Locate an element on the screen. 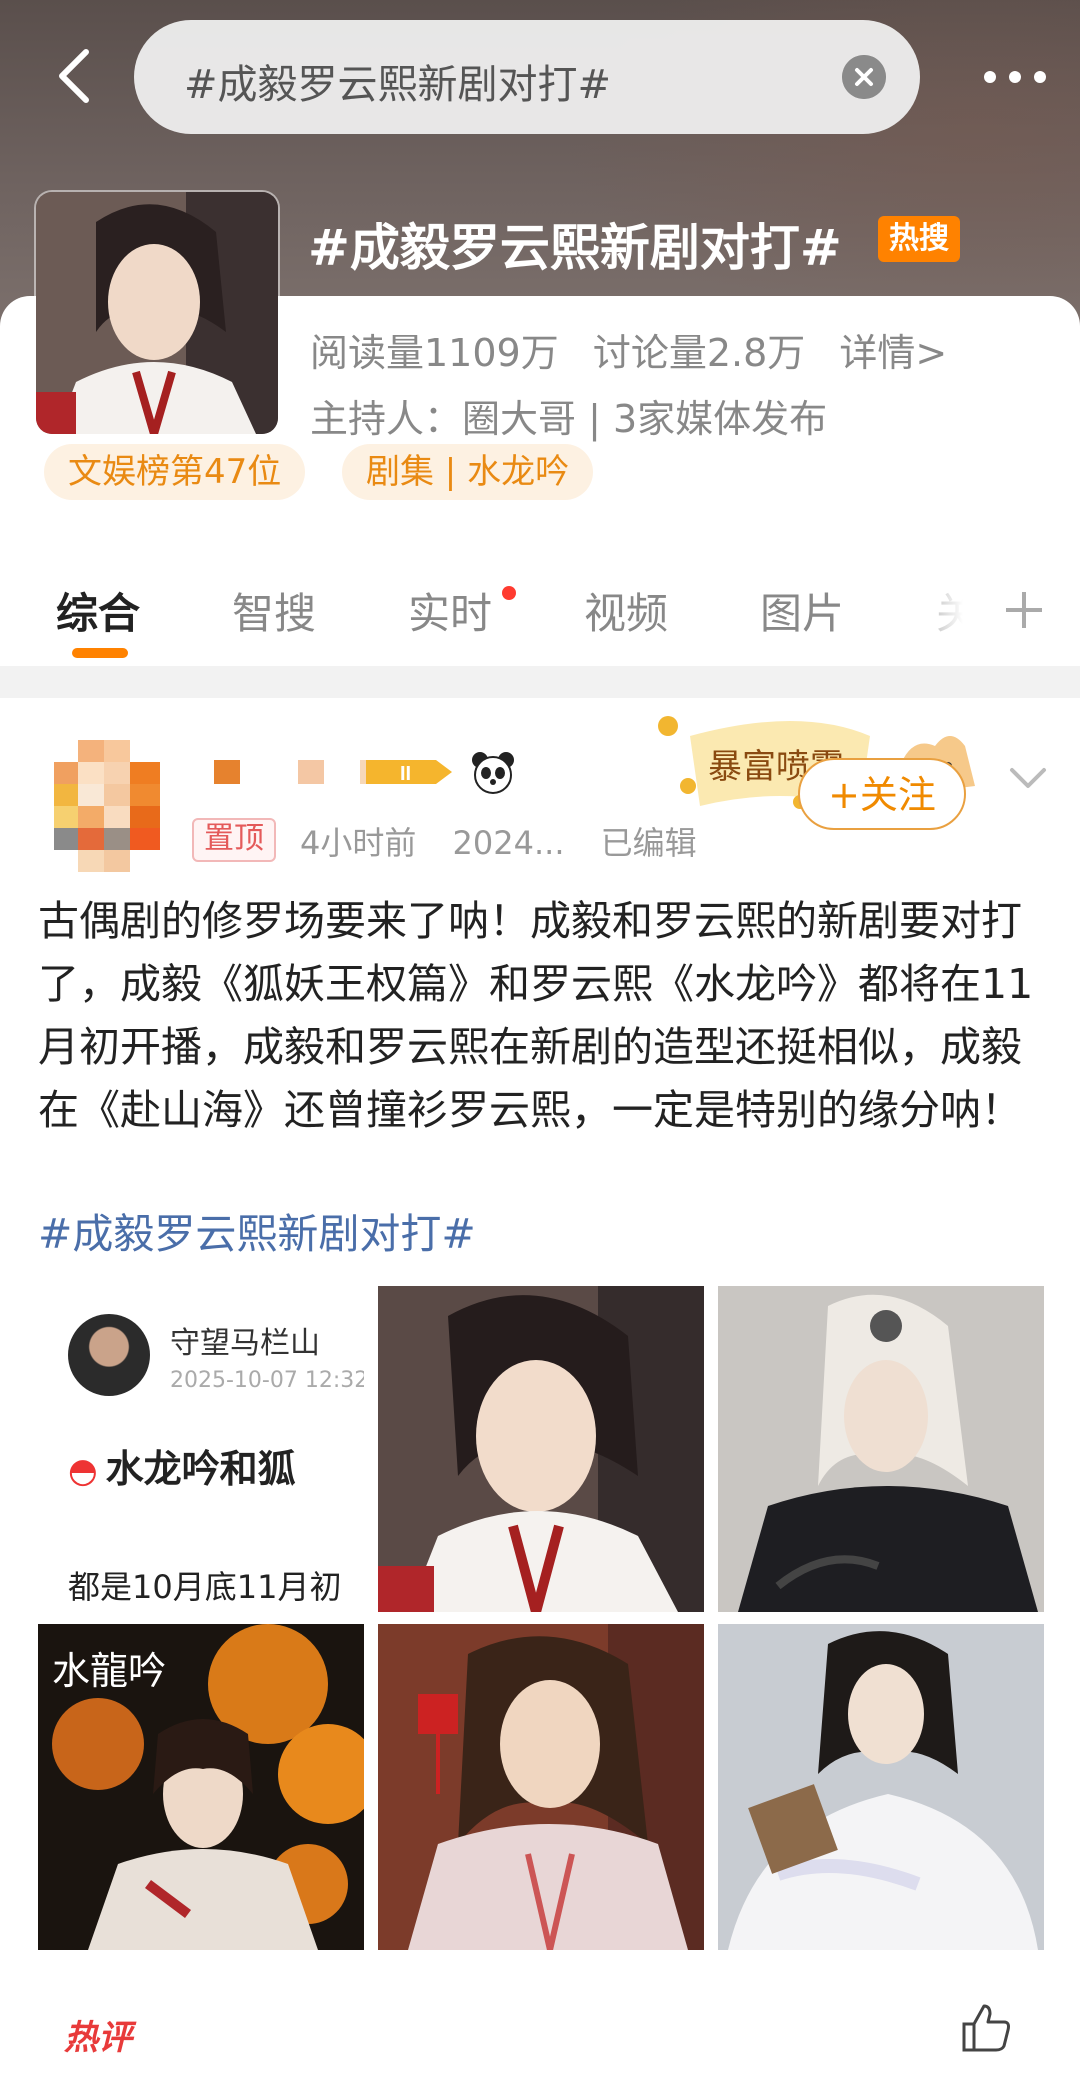  follow-button: +关注 is located at coordinates (882, 794).